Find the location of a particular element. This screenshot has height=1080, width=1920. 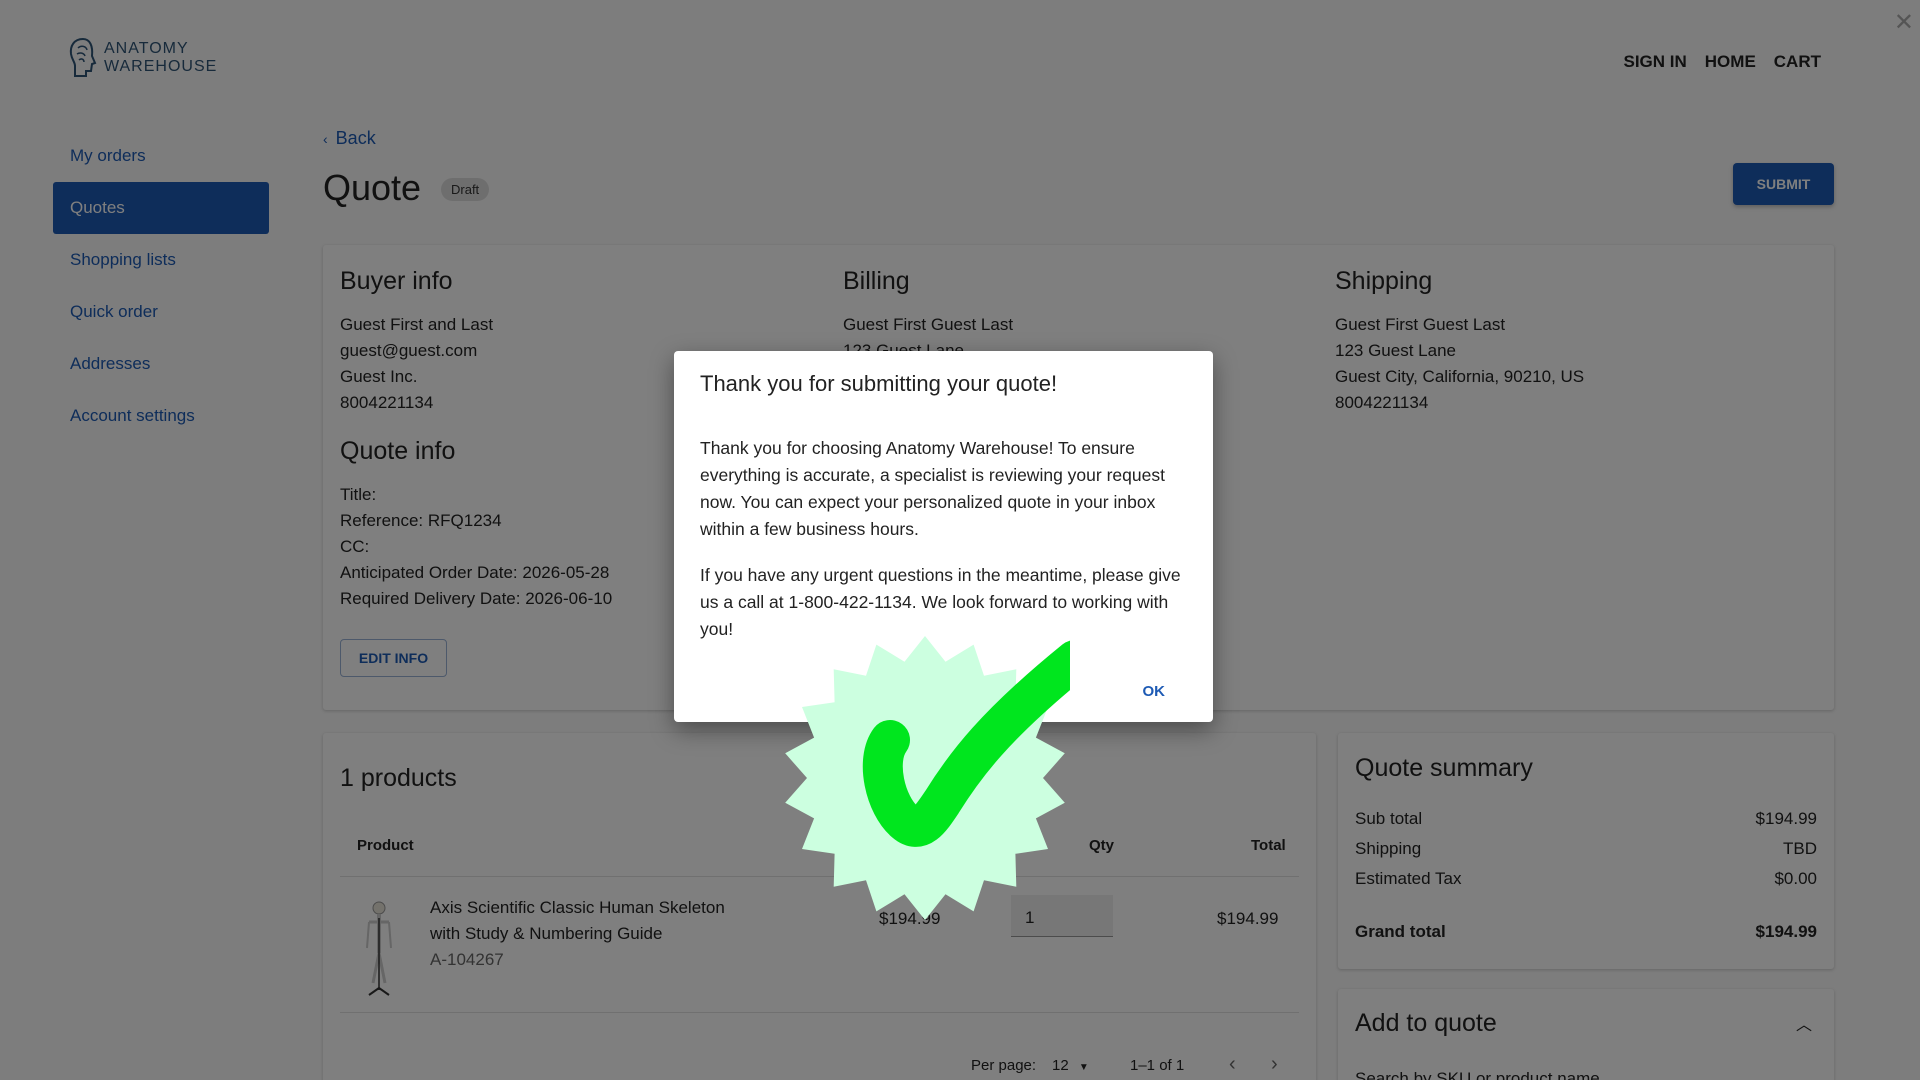

close-icon: ✕ is located at coordinates (1904, 22).